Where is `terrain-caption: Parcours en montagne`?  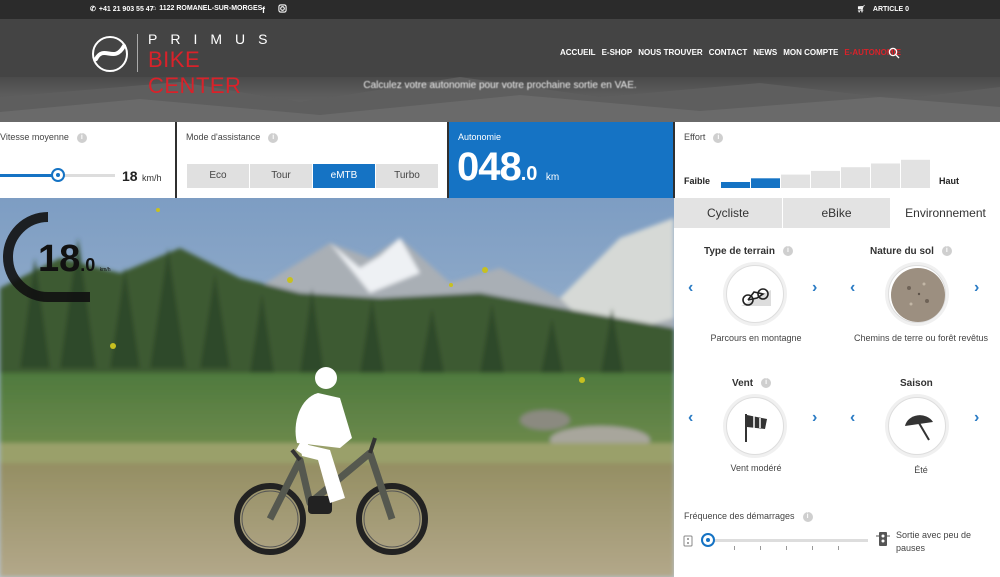 terrain-caption: Parcours en montagne is located at coordinates (756, 338).